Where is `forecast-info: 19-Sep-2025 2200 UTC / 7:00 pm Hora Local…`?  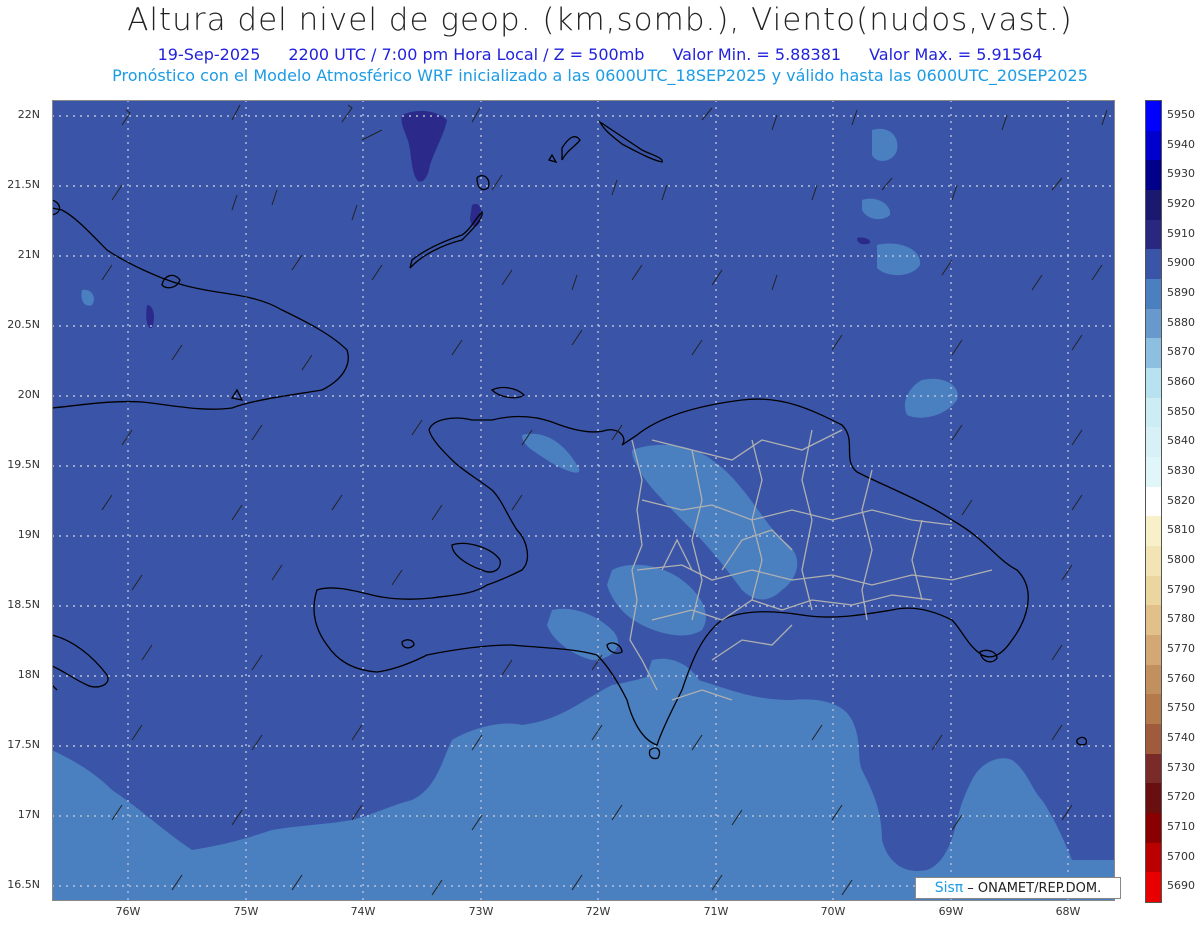
forecast-info: 19-Sep-2025 2200 UTC / 7:00 pm Hora Local… is located at coordinates (600, 54).